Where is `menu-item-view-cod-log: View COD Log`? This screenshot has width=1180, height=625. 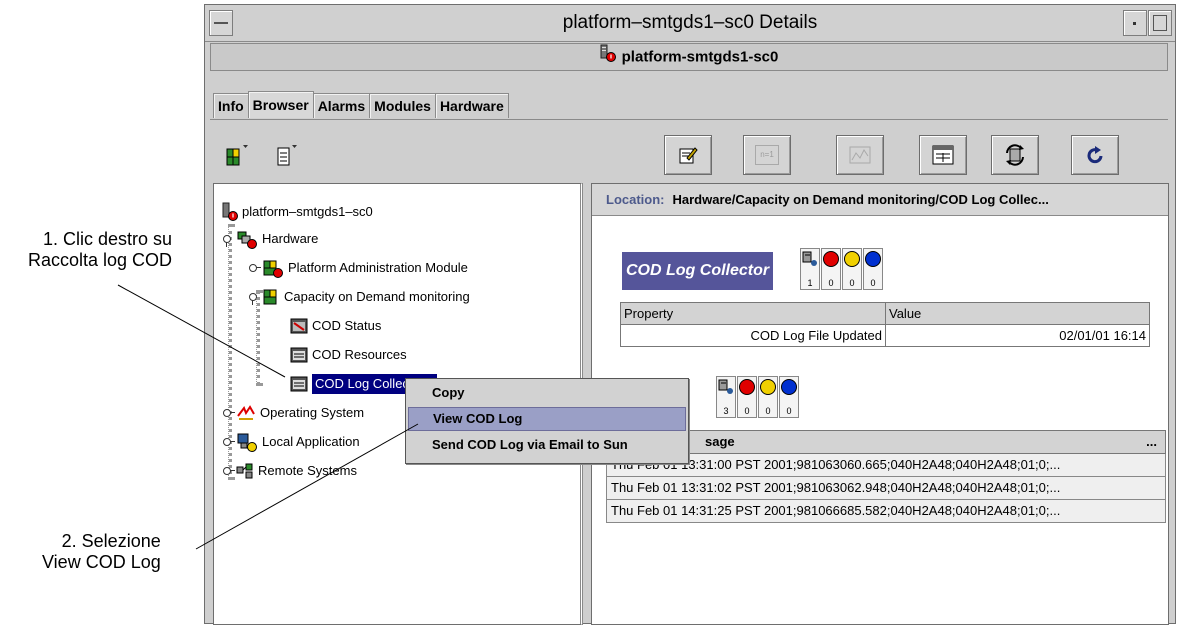
menu-item-view-cod-log: View COD Log is located at coordinates (547, 419).